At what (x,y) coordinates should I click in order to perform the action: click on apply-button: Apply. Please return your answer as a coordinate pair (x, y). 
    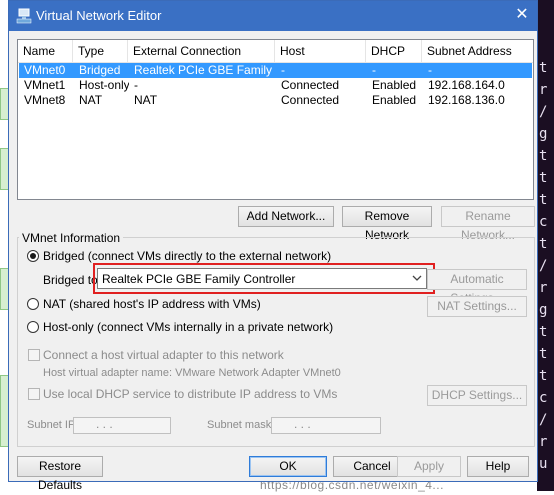
    Looking at the image, I should click on (429, 466).